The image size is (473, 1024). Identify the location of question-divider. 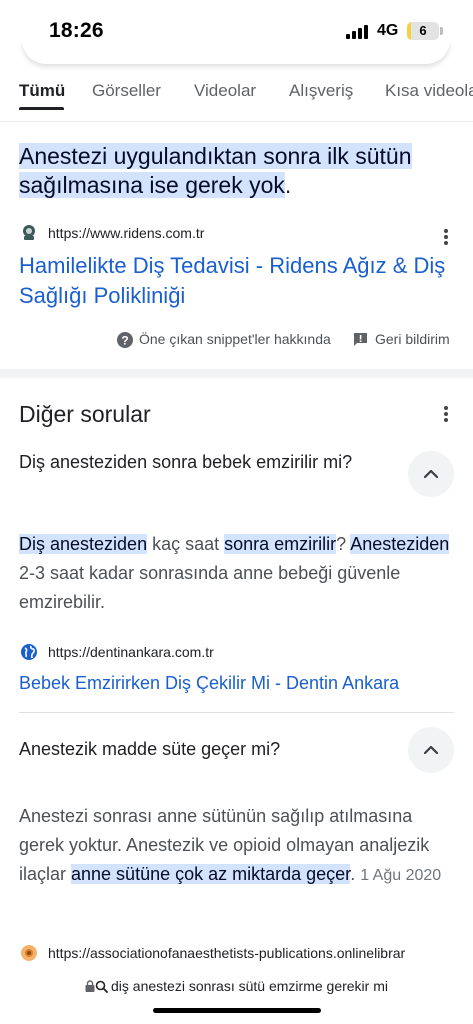
(236, 712).